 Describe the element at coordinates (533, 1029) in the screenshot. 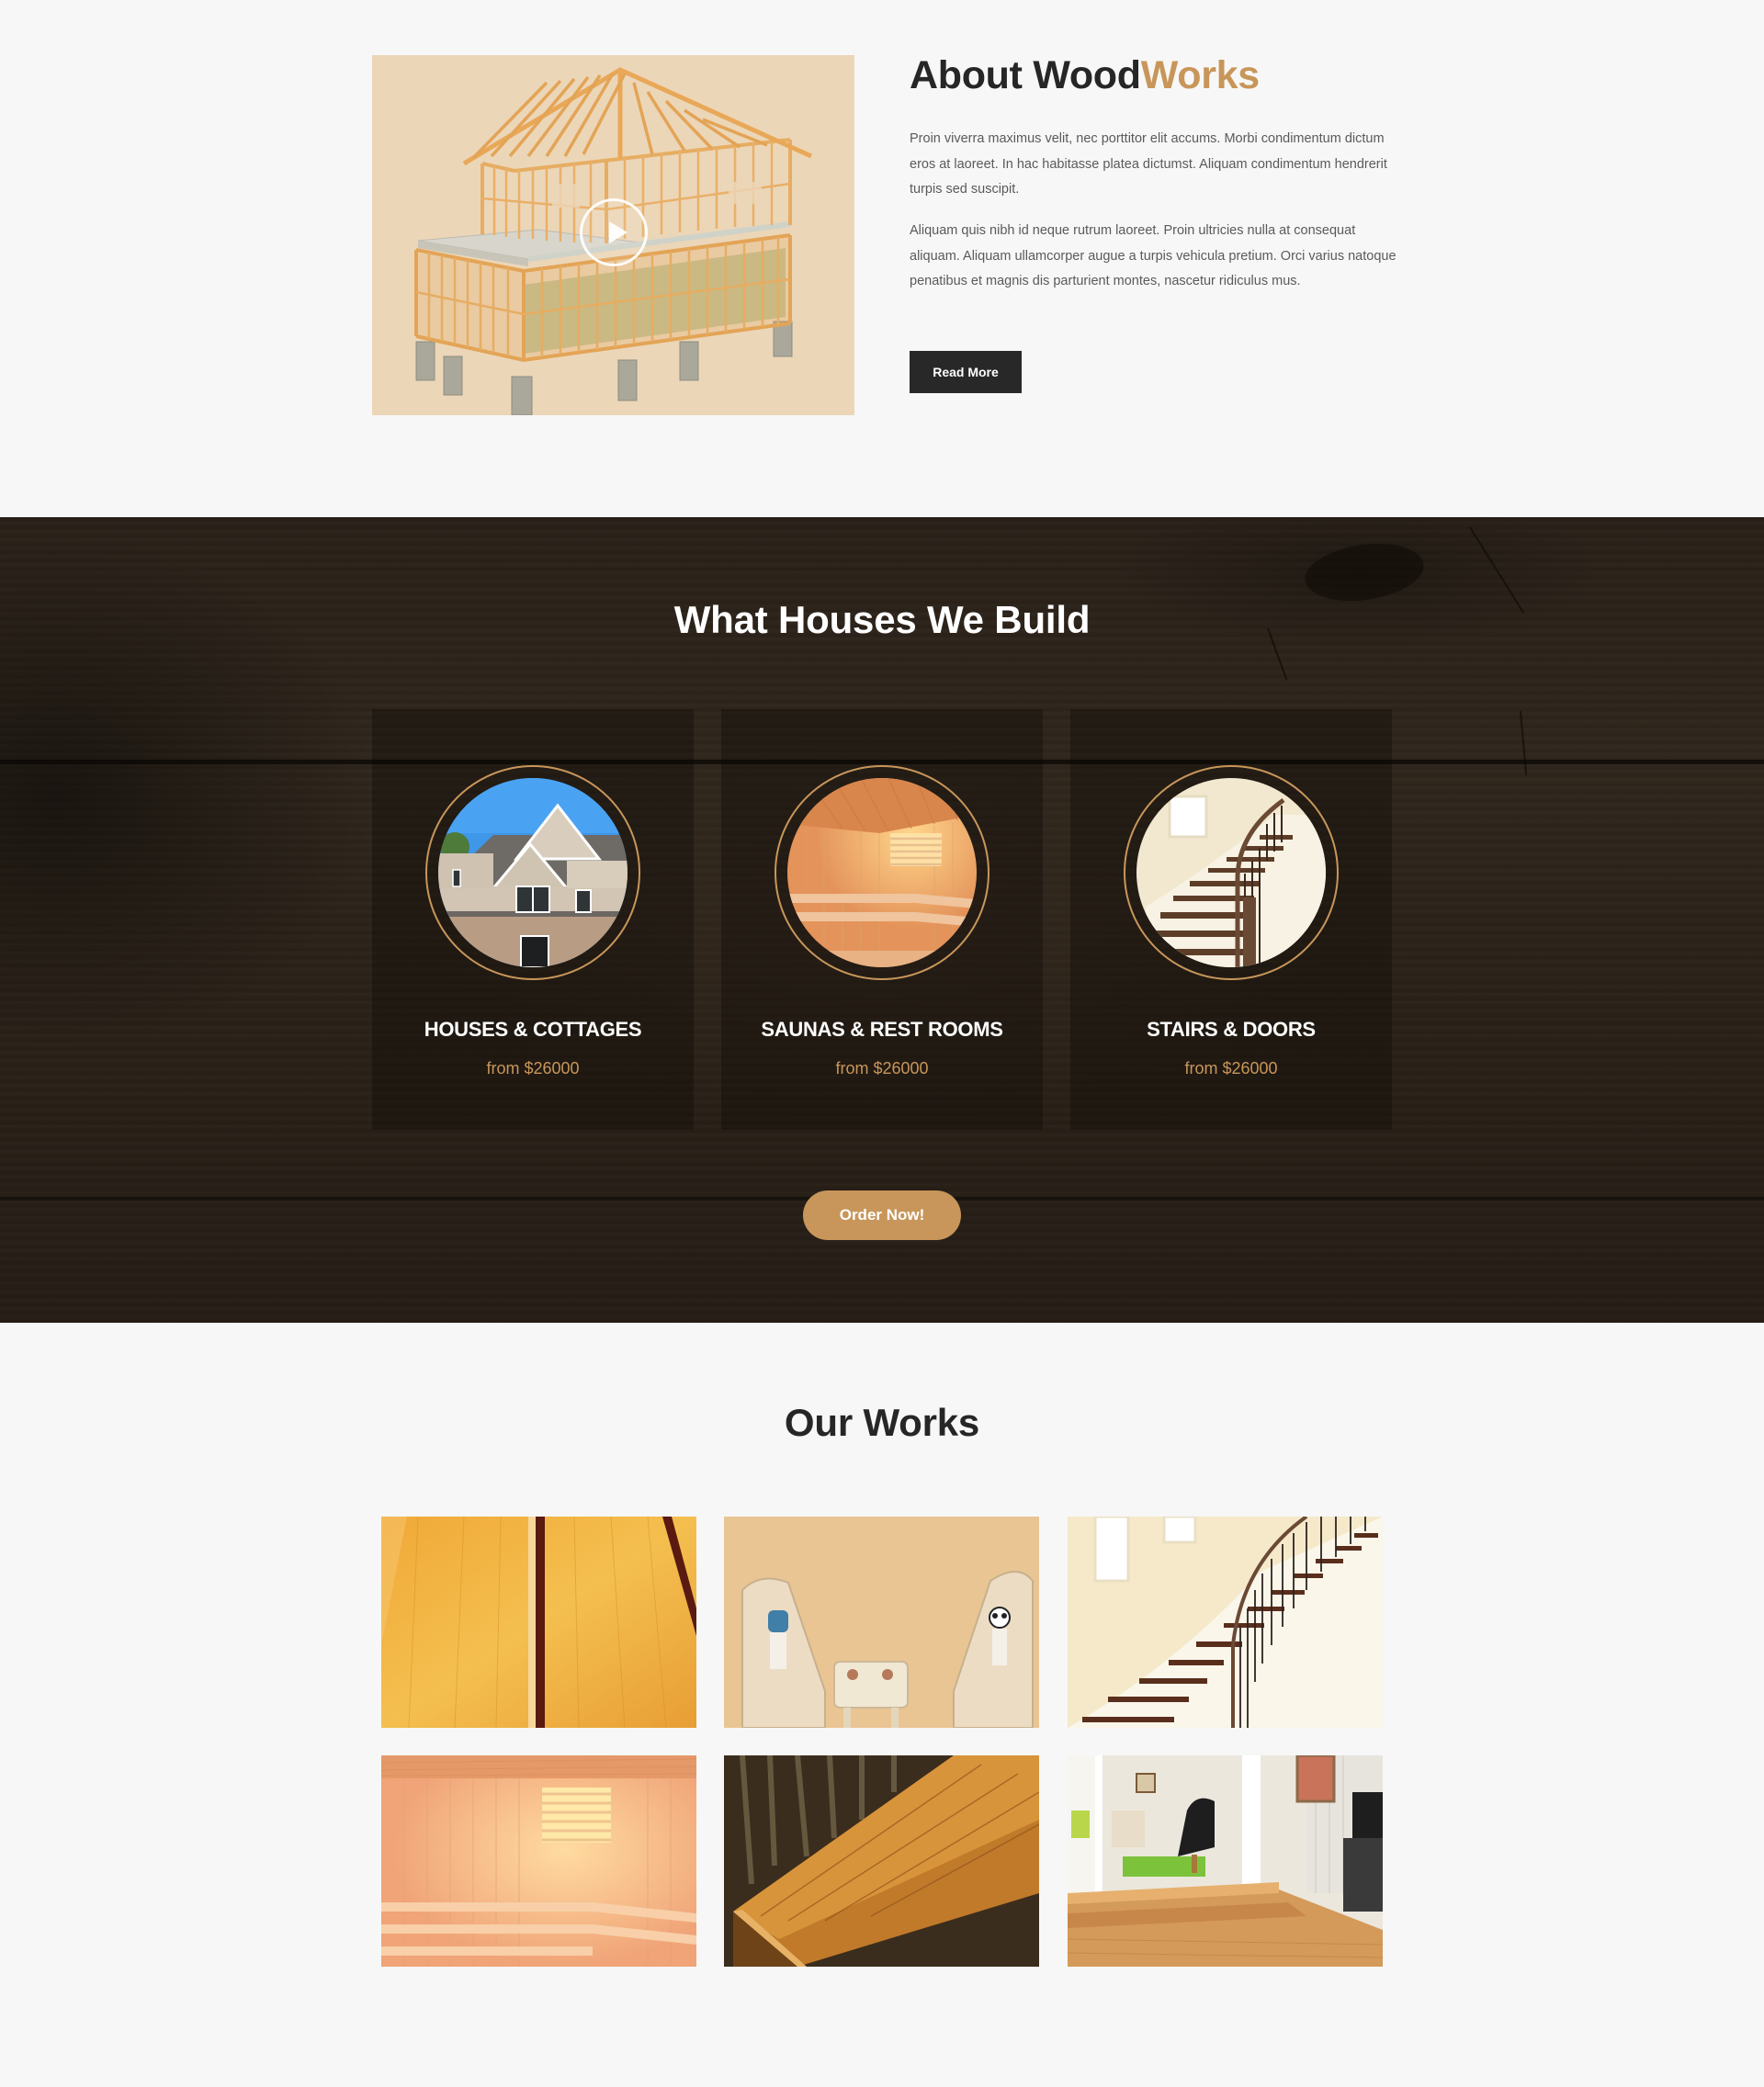

I see `service-title: HOUSES & COTTAGES` at that location.